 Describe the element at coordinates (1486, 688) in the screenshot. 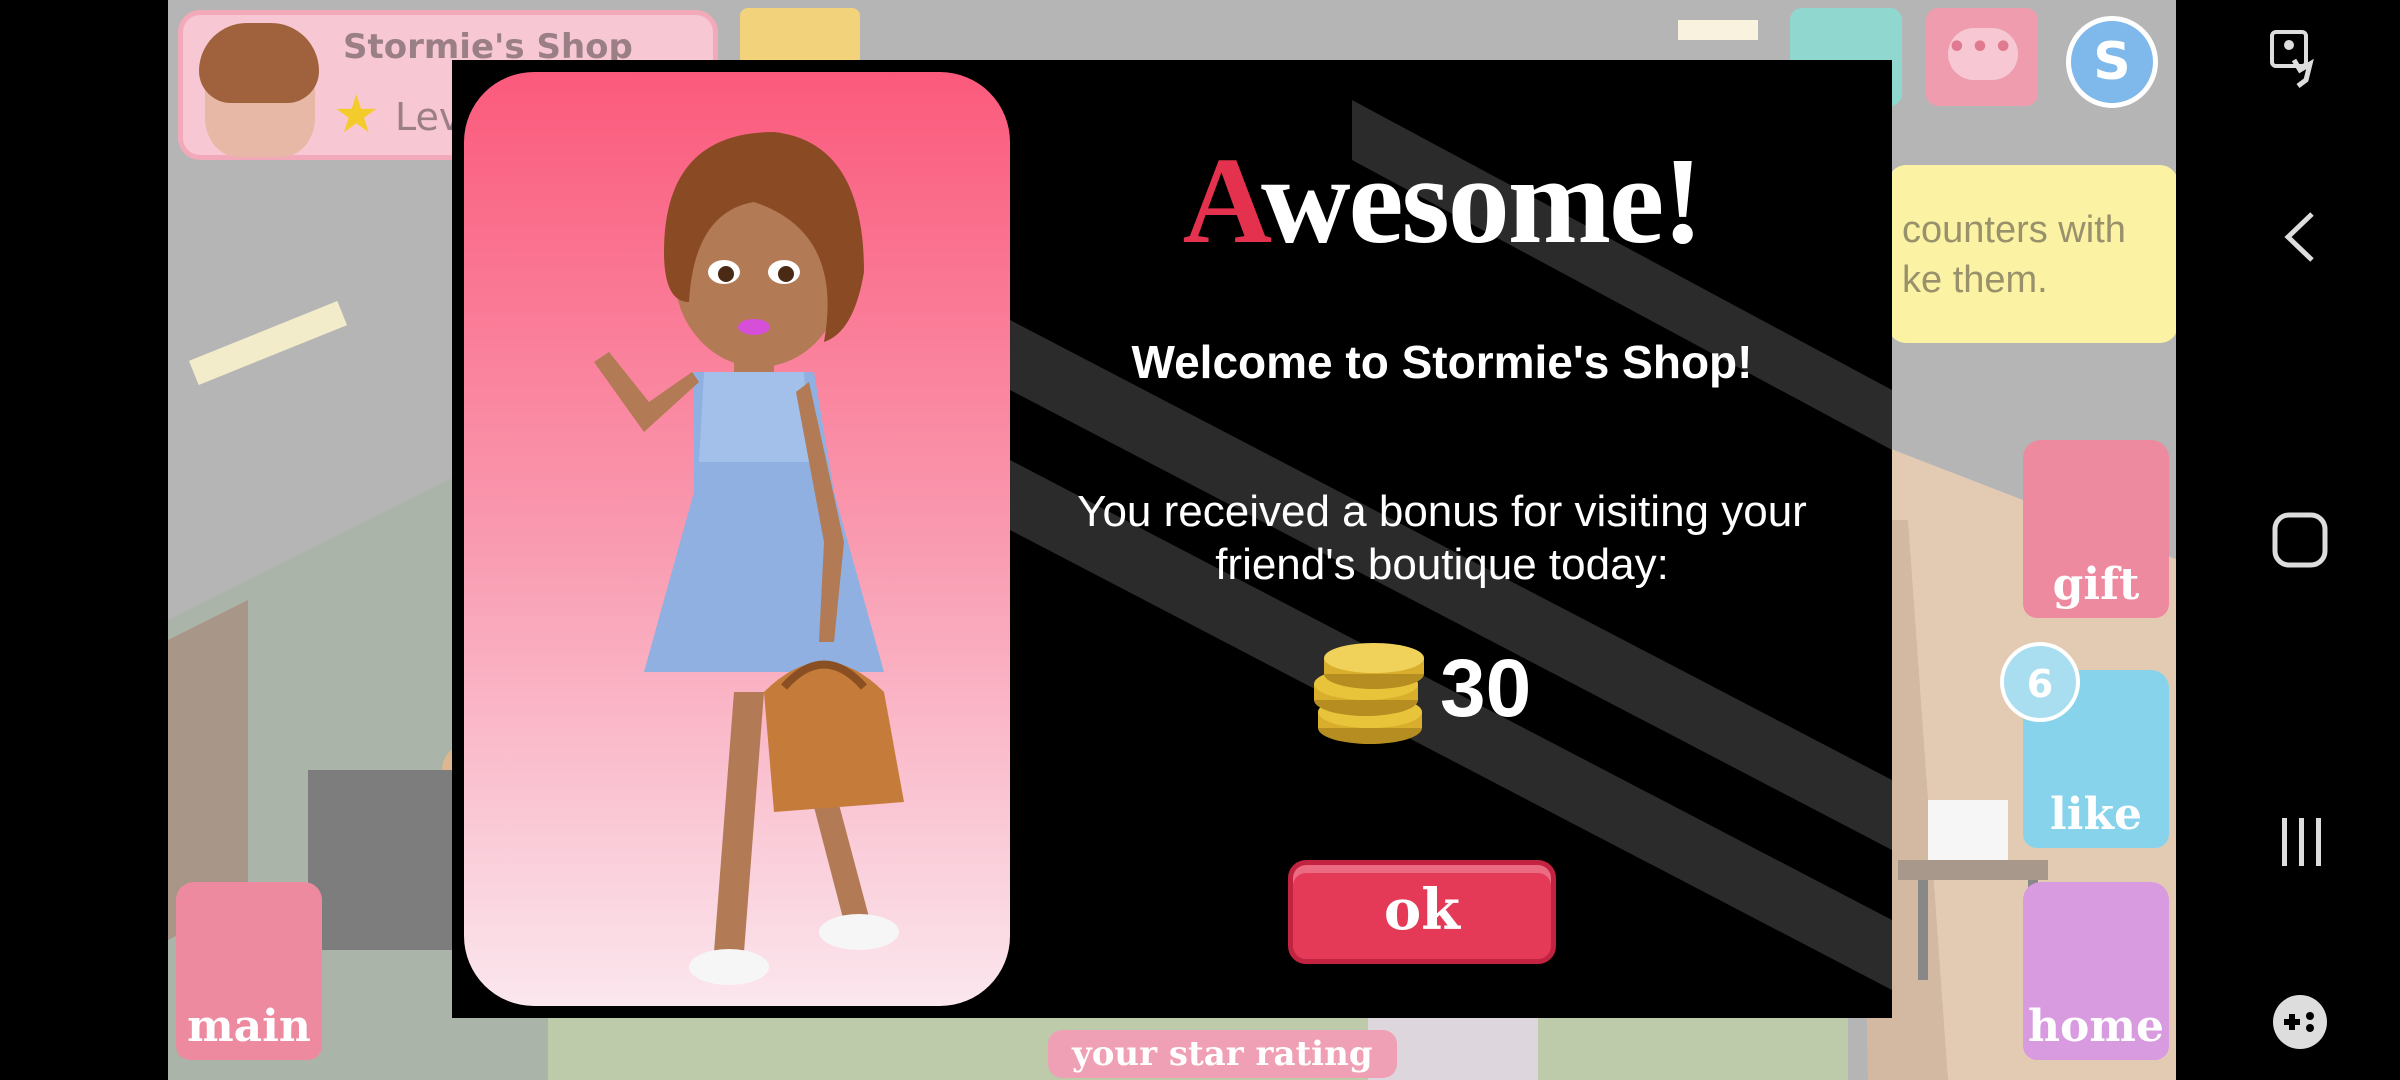

I see `reward-amount: 30` at that location.